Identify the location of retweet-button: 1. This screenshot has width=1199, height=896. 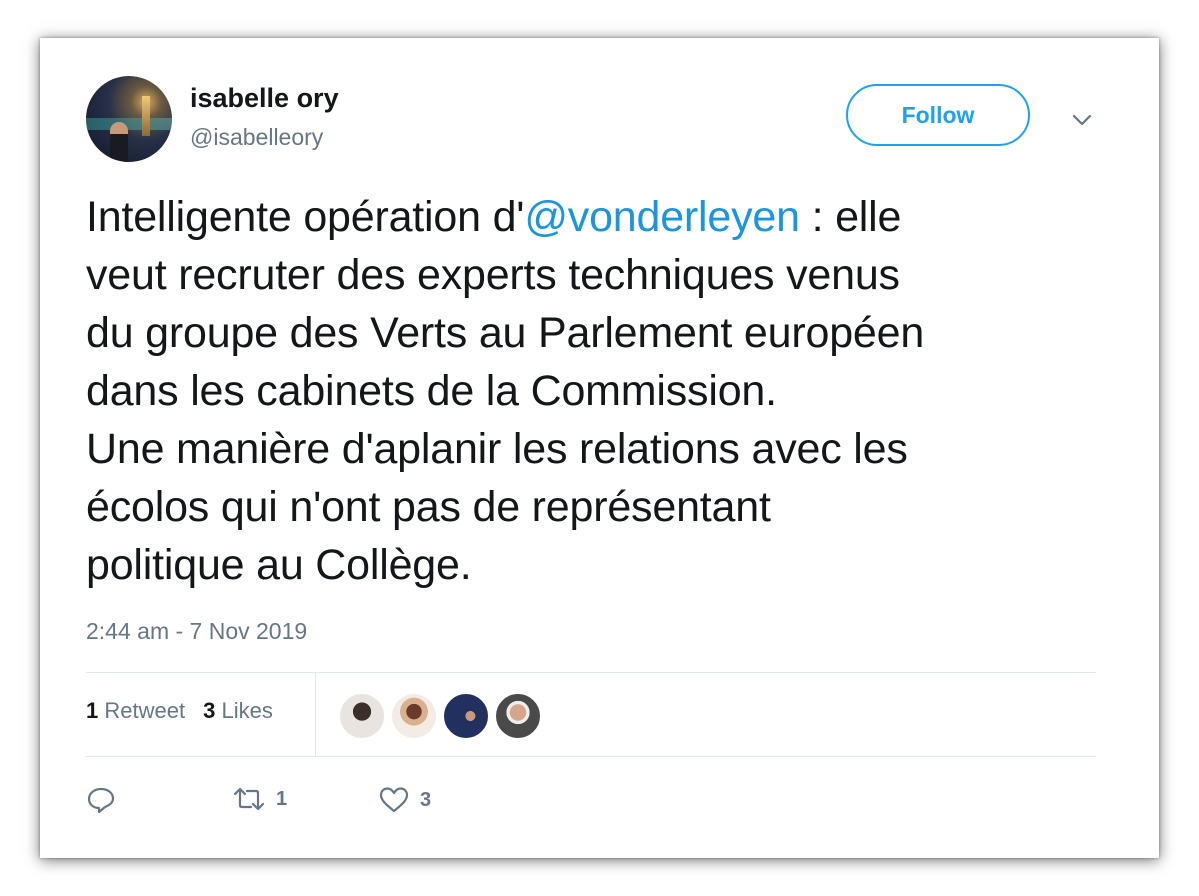
(259, 799).